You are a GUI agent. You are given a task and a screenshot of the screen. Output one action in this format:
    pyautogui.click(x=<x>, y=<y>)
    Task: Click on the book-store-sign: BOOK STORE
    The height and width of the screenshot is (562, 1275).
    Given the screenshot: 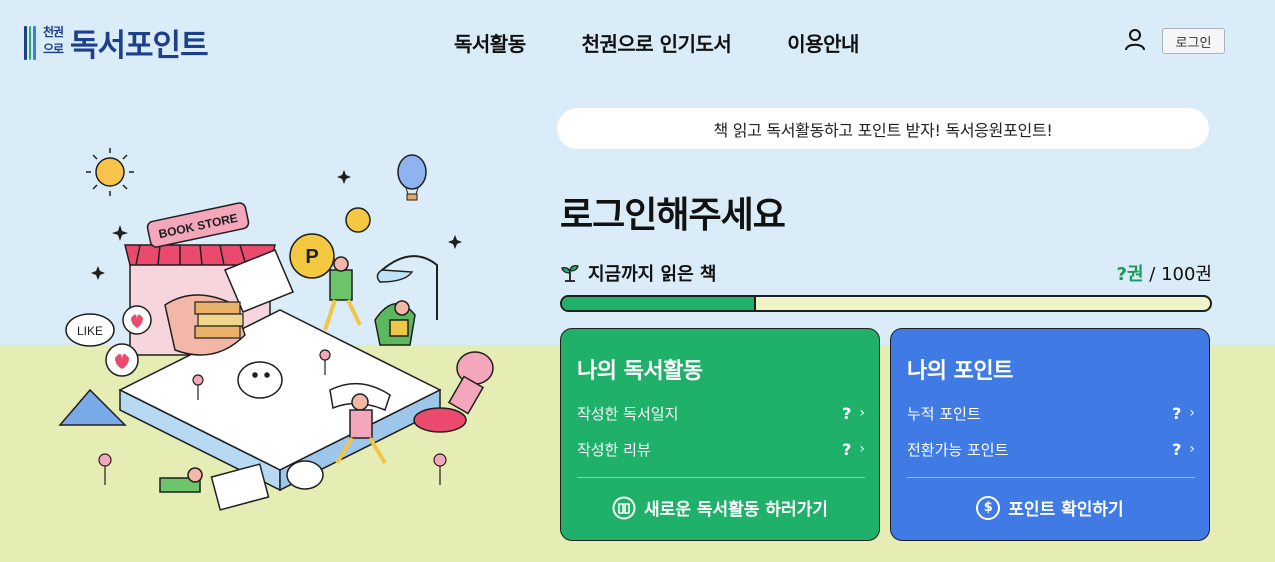 What is the action you would take?
    pyautogui.click(x=198, y=225)
    